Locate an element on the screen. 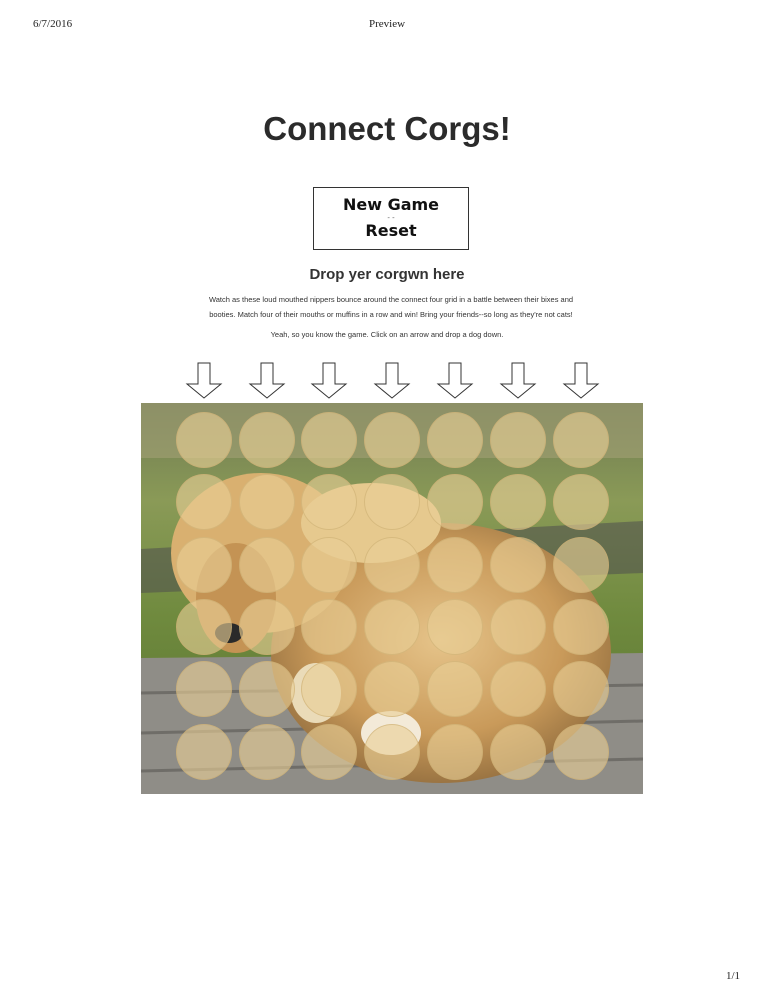  reset-label: Reset is located at coordinates (391, 231).